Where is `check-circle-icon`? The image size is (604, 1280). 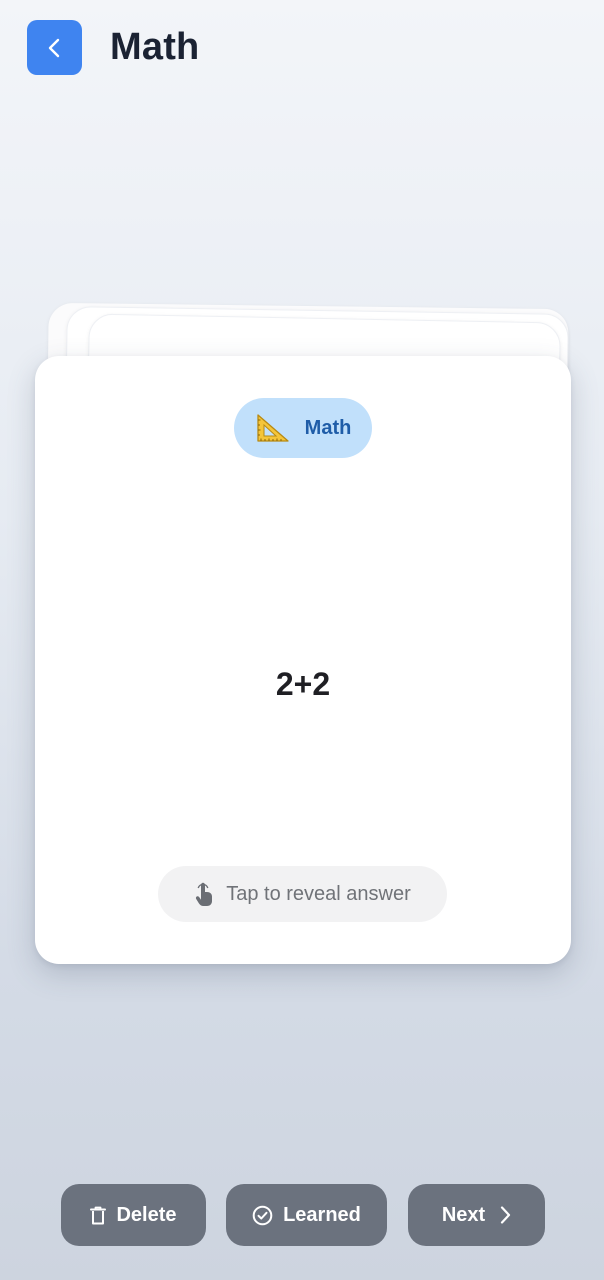
check-circle-icon is located at coordinates (262, 1215).